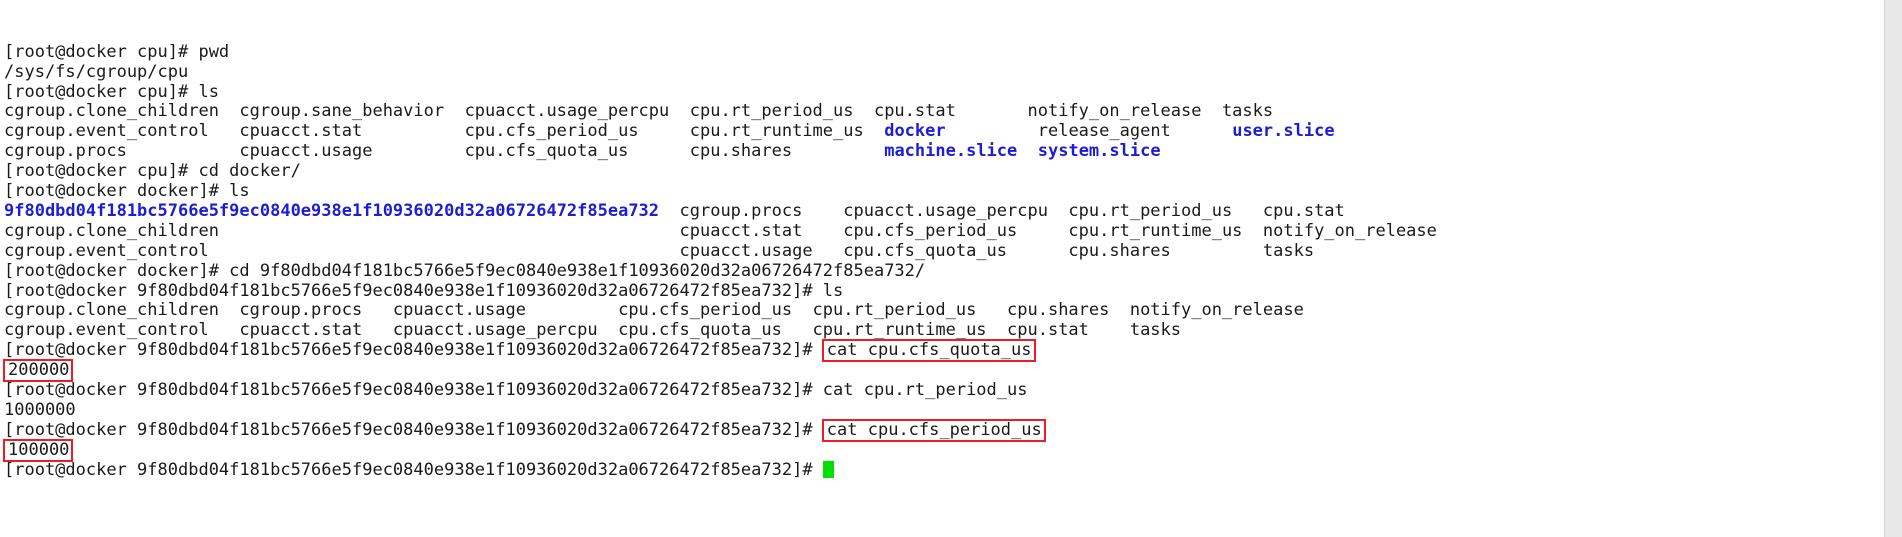 This screenshot has height=537, width=1902. What do you see at coordinates (111, 91) in the screenshot?
I see `terminal-text: [root@docker cpu]# ls` at bounding box center [111, 91].